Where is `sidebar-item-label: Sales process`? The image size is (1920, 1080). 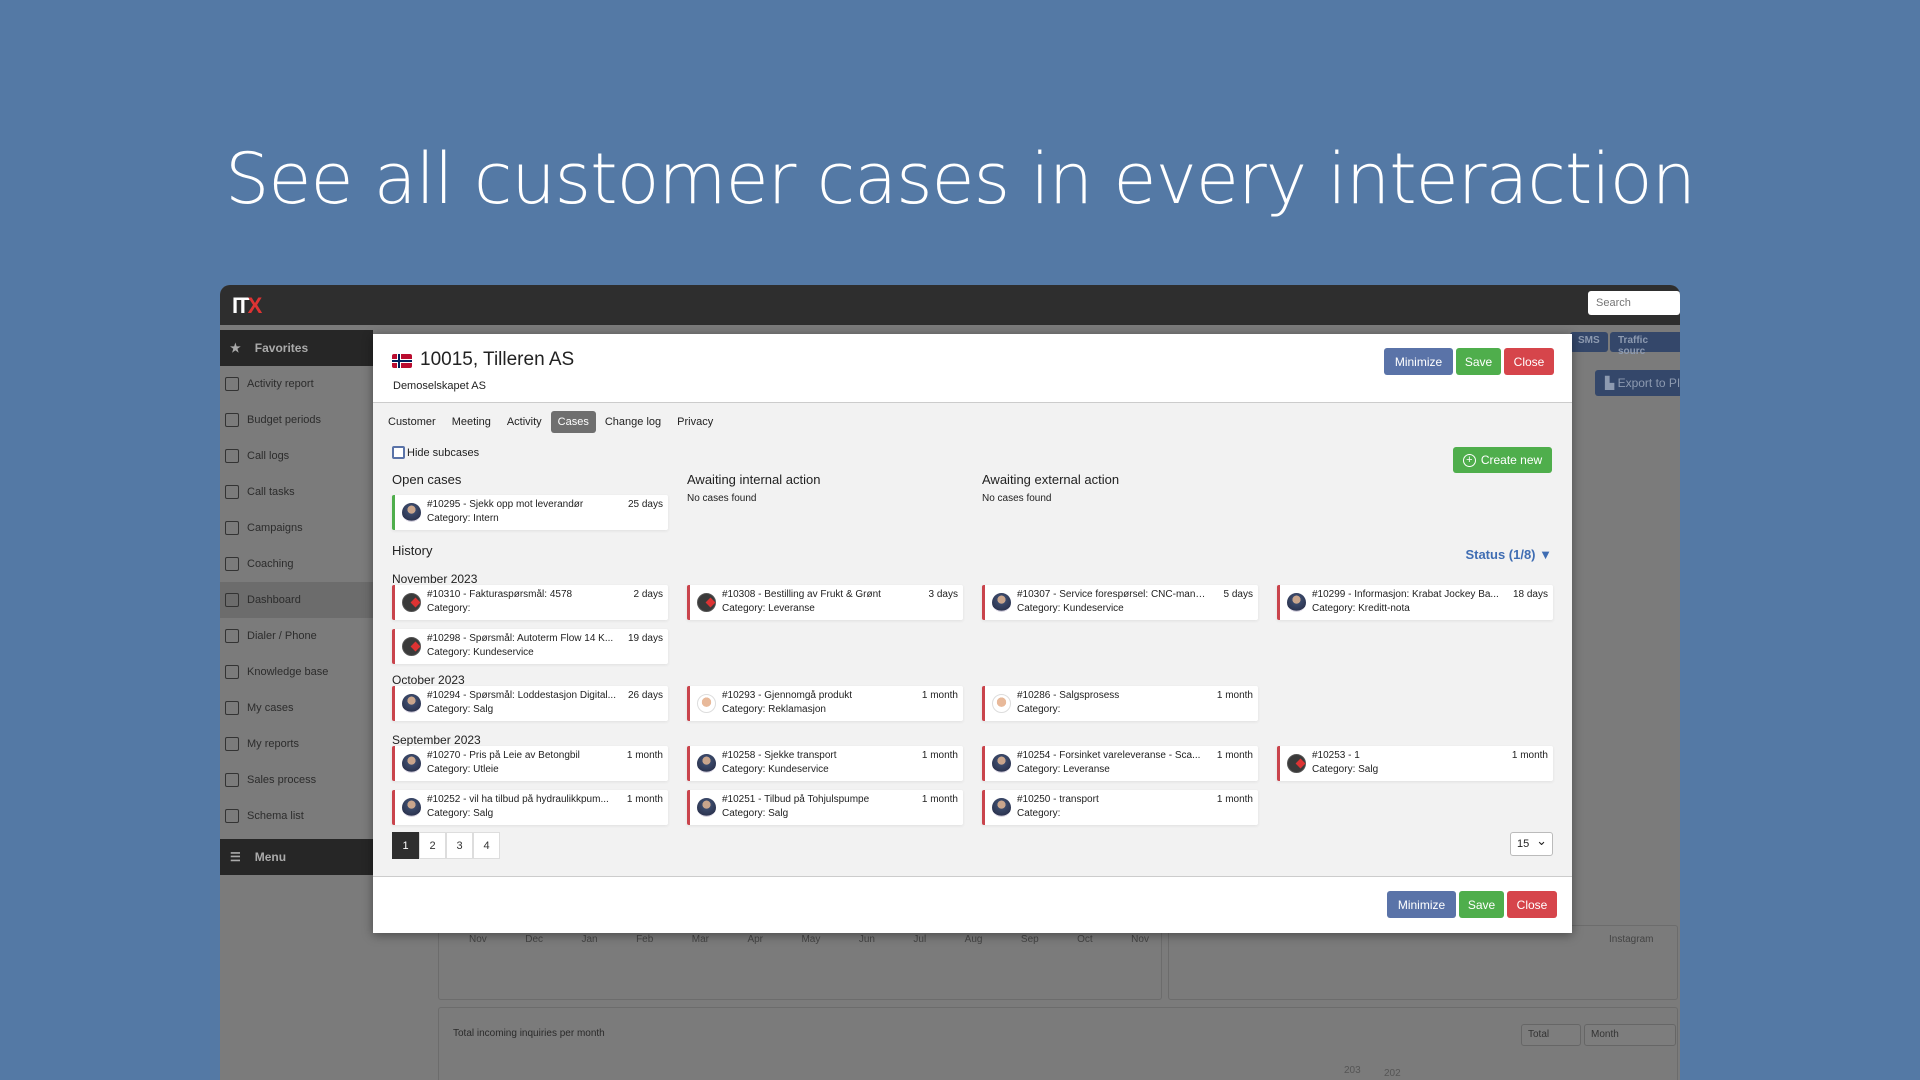
sidebar-item-label: Sales process is located at coordinates (282, 780).